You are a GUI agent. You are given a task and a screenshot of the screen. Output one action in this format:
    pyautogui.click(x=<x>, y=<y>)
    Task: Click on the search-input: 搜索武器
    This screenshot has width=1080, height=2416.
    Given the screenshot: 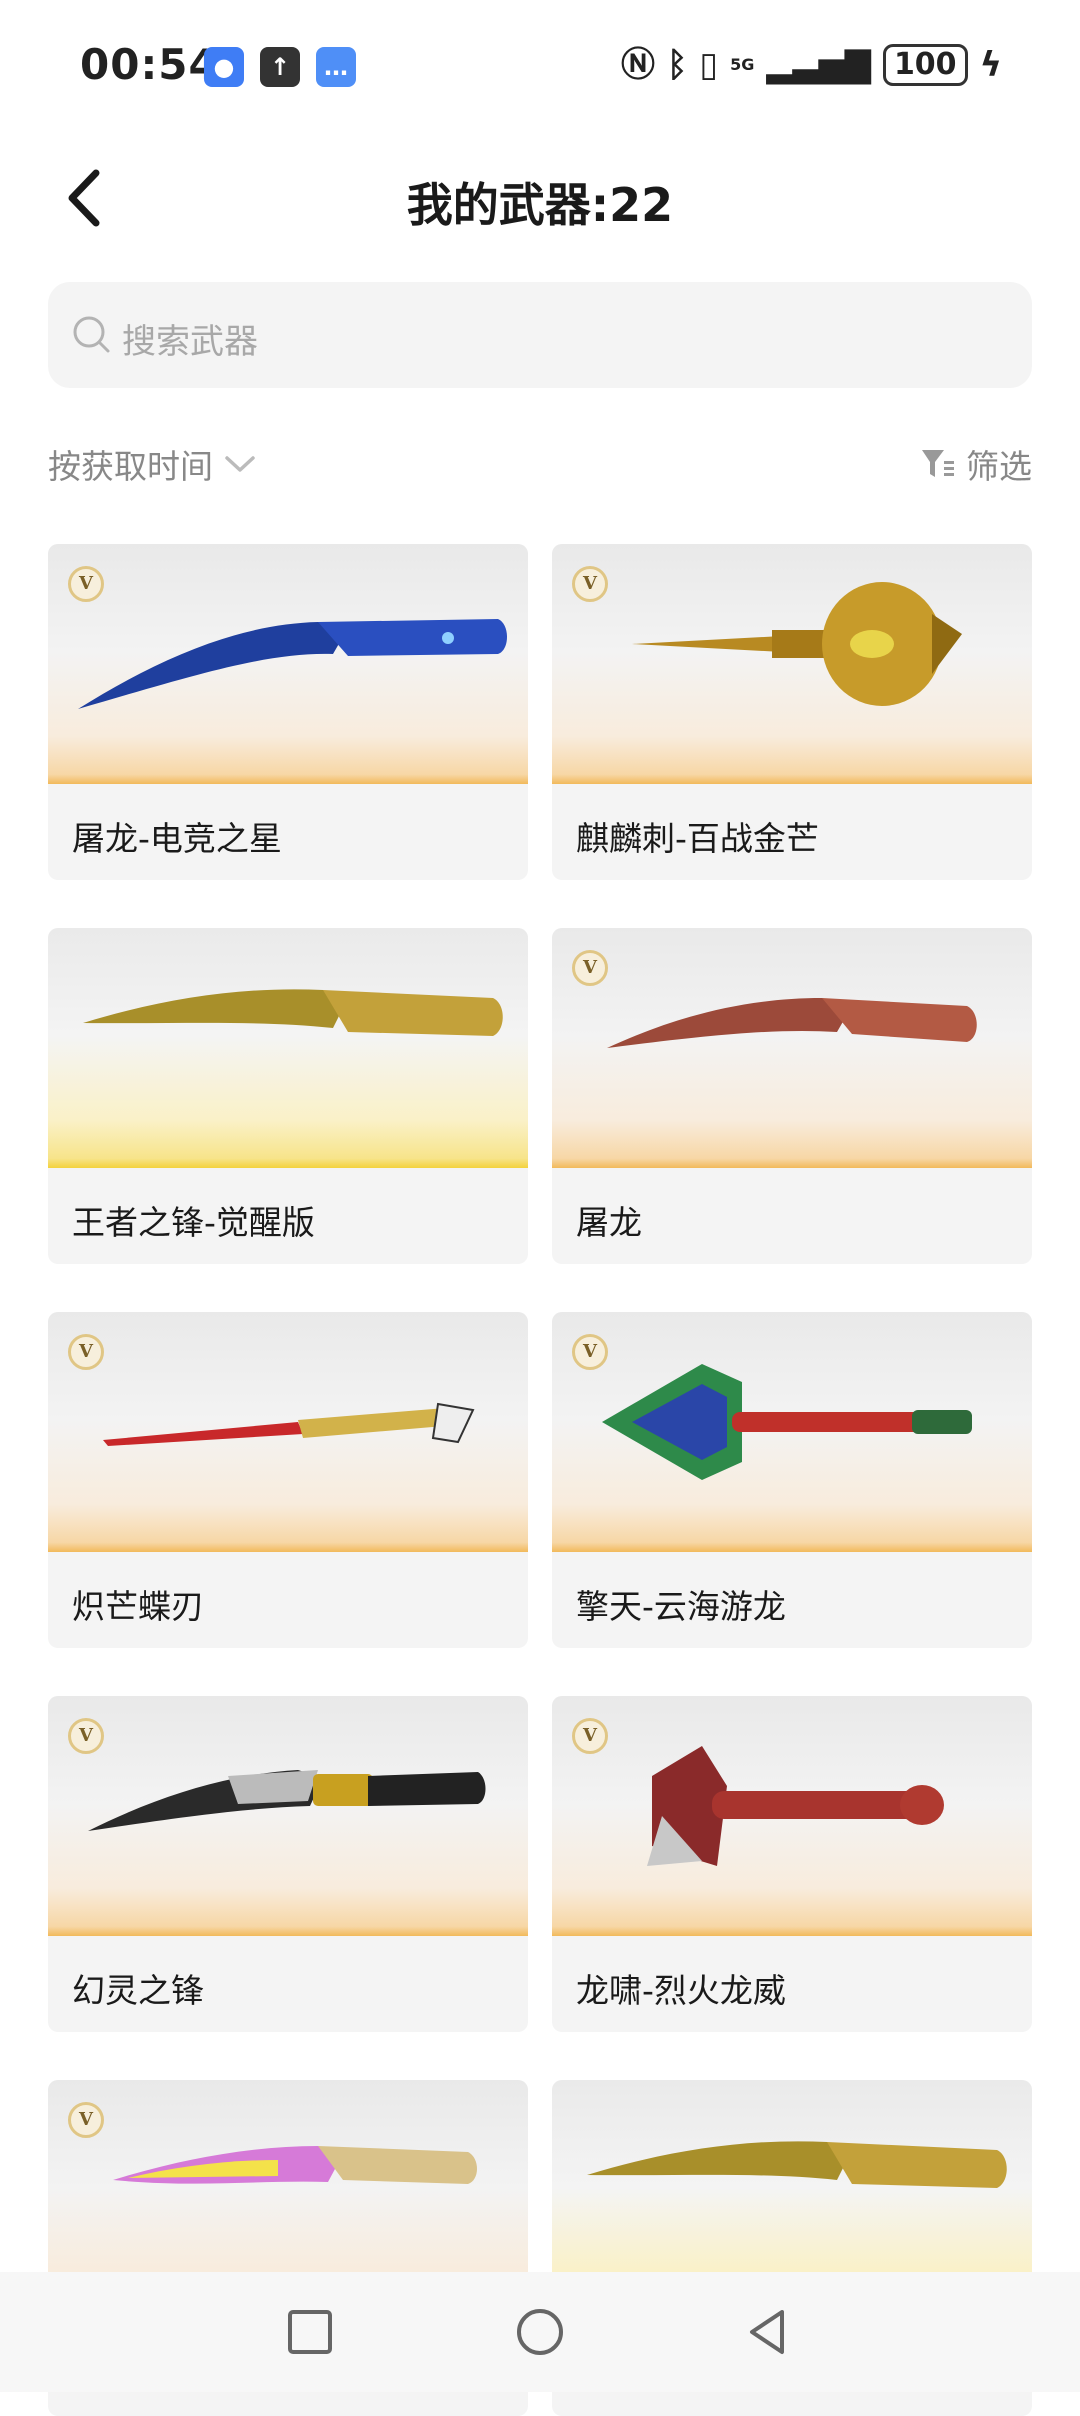 What is the action you would take?
    pyautogui.click(x=540, y=335)
    